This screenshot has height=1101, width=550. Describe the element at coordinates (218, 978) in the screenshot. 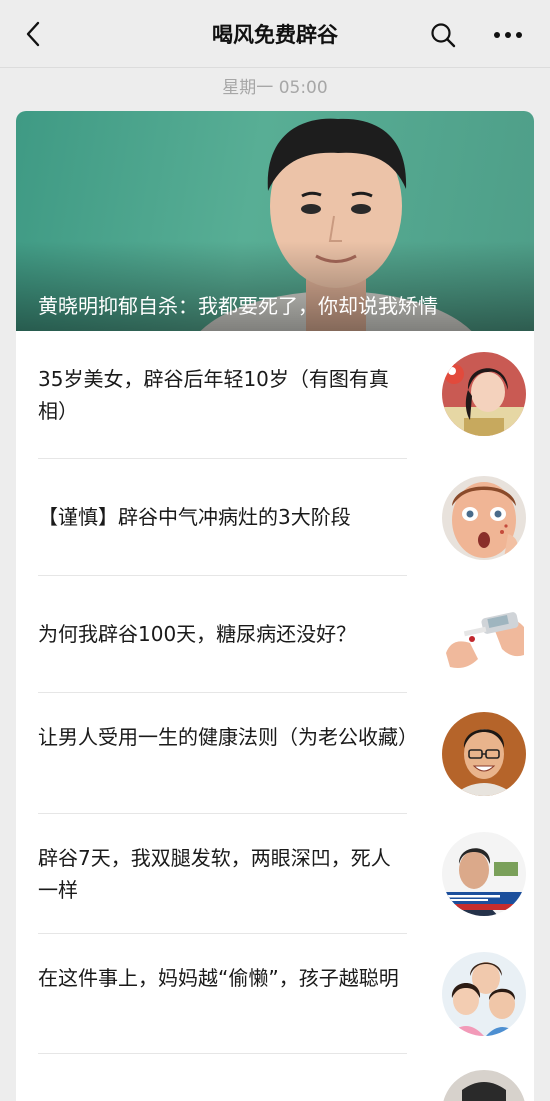

I see `article-title: 在这件事上，妈妈越“偷懒”，孩子越聪明` at that location.